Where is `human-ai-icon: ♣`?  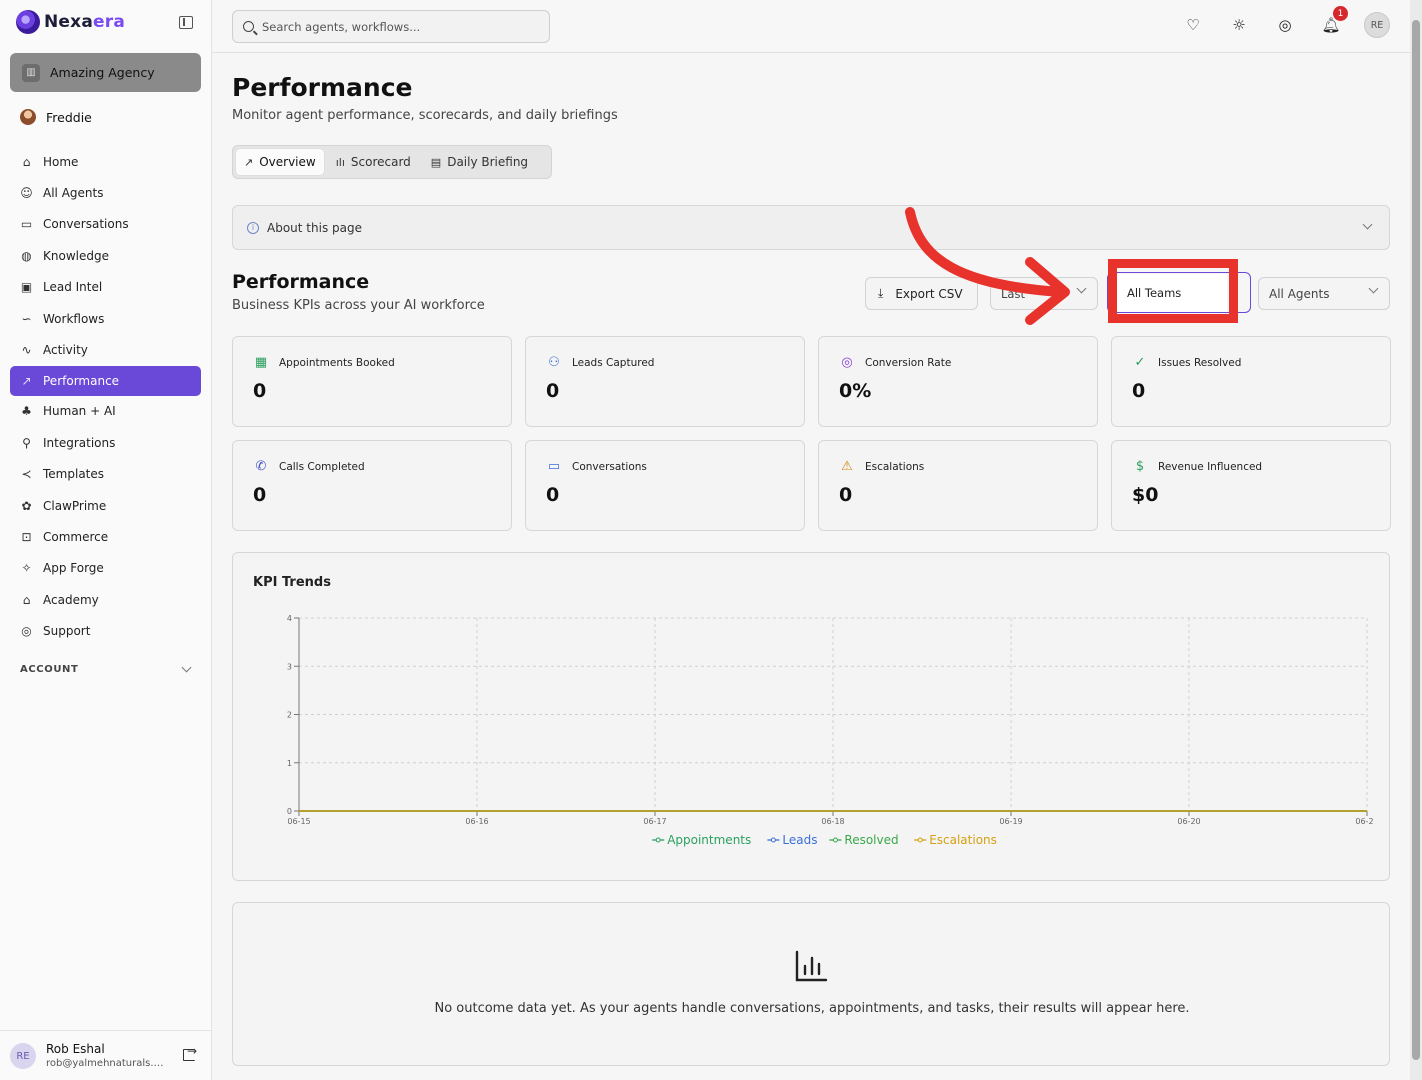 human-ai-icon: ♣ is located at coordinates (26, 411).